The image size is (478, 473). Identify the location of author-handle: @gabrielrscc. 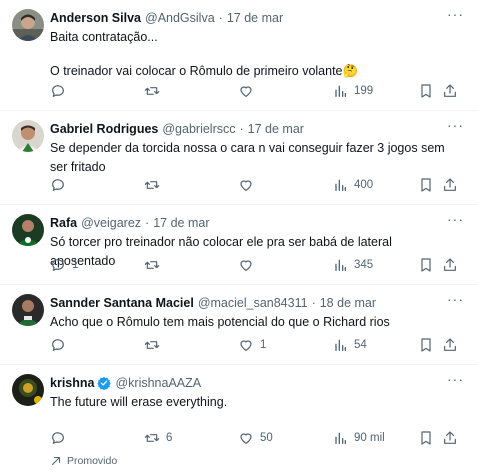
(198, 129).